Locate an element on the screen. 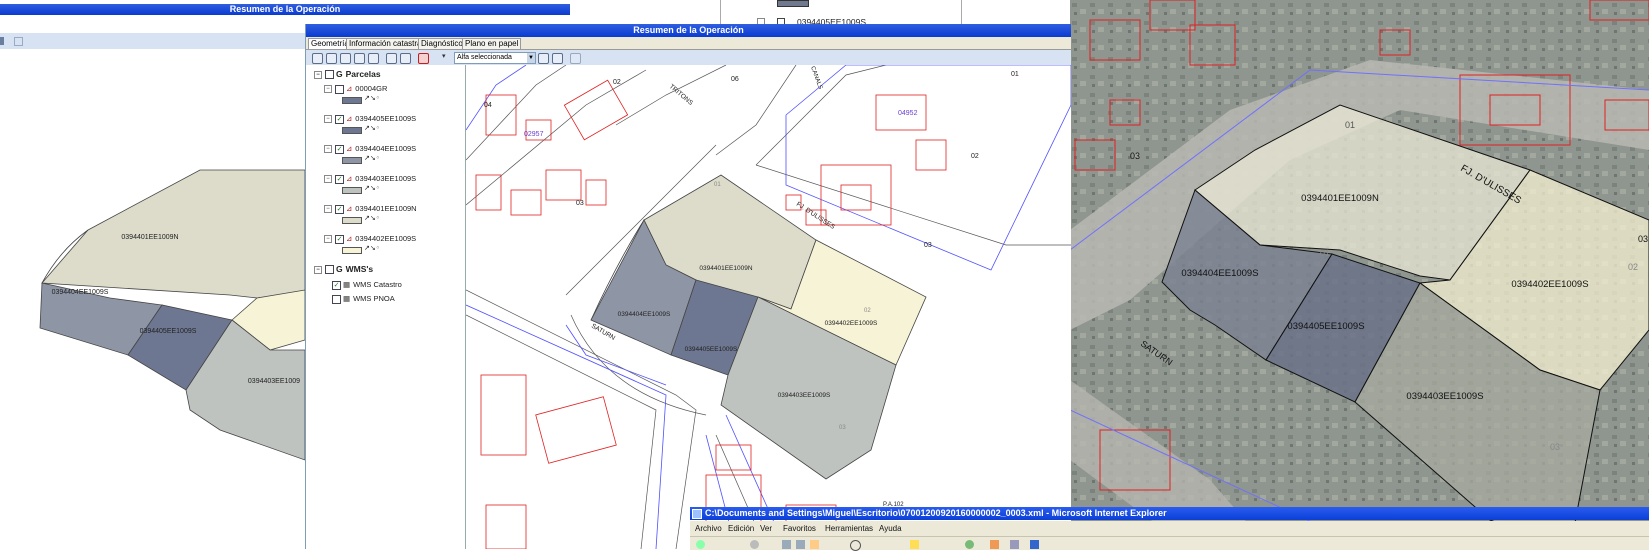 The height and width of the screenshot is (551, 1649). favorites-icon is located at coordinates (914, 544).